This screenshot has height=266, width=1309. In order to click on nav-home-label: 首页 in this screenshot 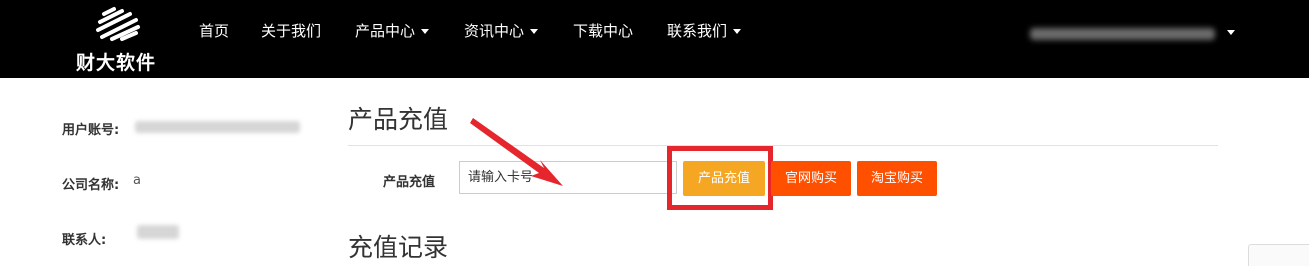, I will do `click(214, 31)`.